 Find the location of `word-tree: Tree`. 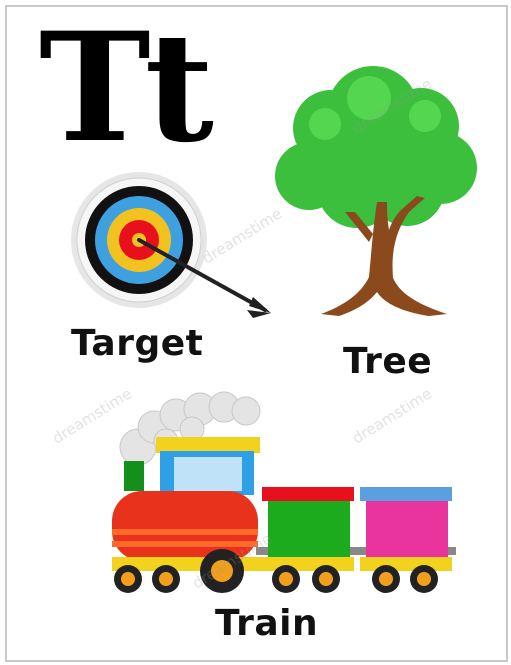

word-tree: Tree is located at coordinates (388, 361).